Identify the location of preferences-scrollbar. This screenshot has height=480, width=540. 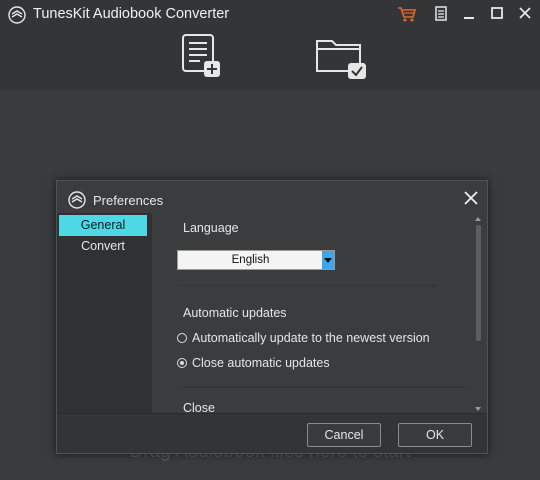
(478, 314).